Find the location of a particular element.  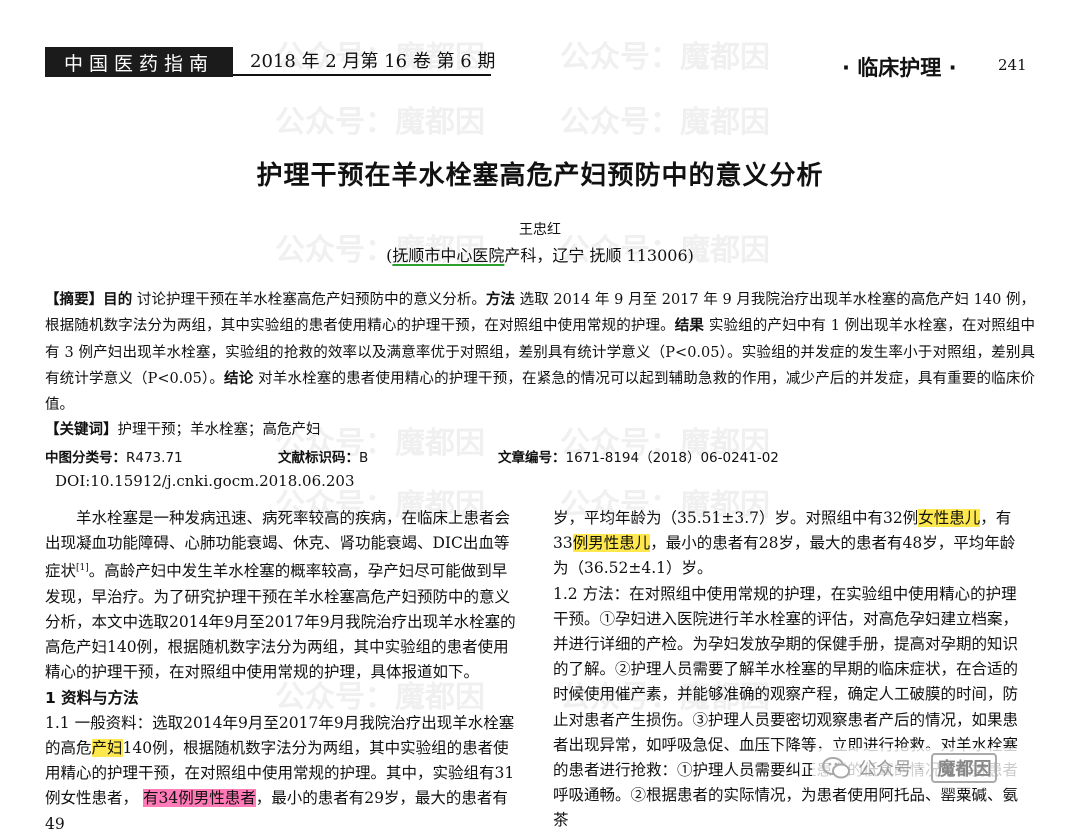

article-number: 文章编号：1671-8194（2018）06-0241-02 is located at coordinates (638, 456).